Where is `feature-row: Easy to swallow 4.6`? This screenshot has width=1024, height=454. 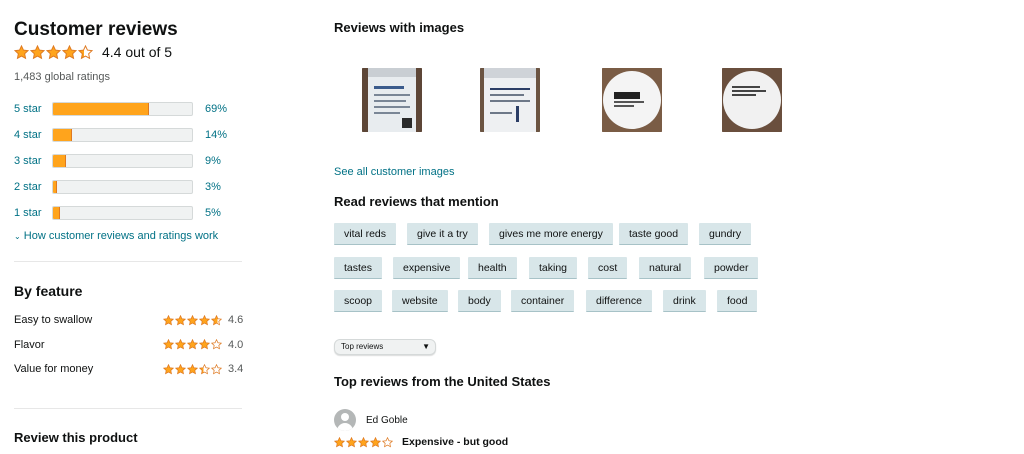
feature-row: Easy to swallow 4.6 is located at coordinates (129, 320).